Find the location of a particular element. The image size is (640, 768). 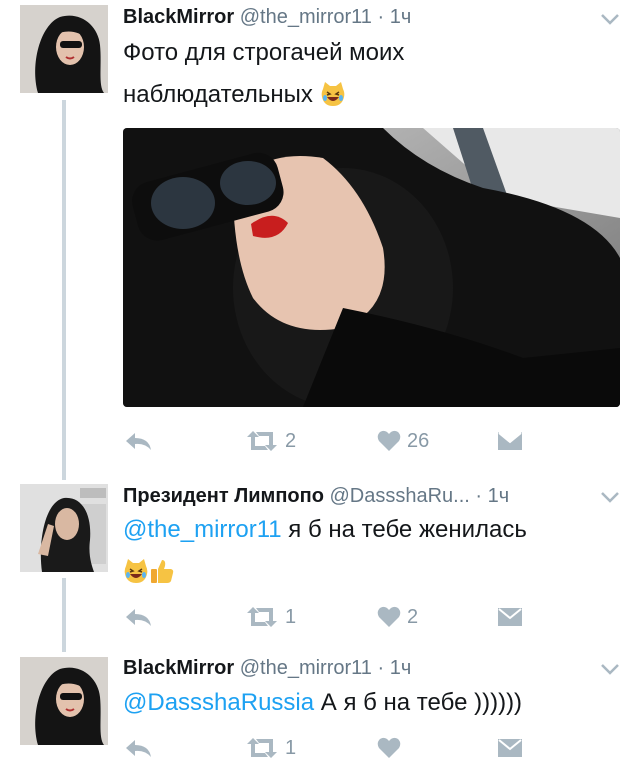

tweet-actions: 1 2 is located at coordinates (373, 617).